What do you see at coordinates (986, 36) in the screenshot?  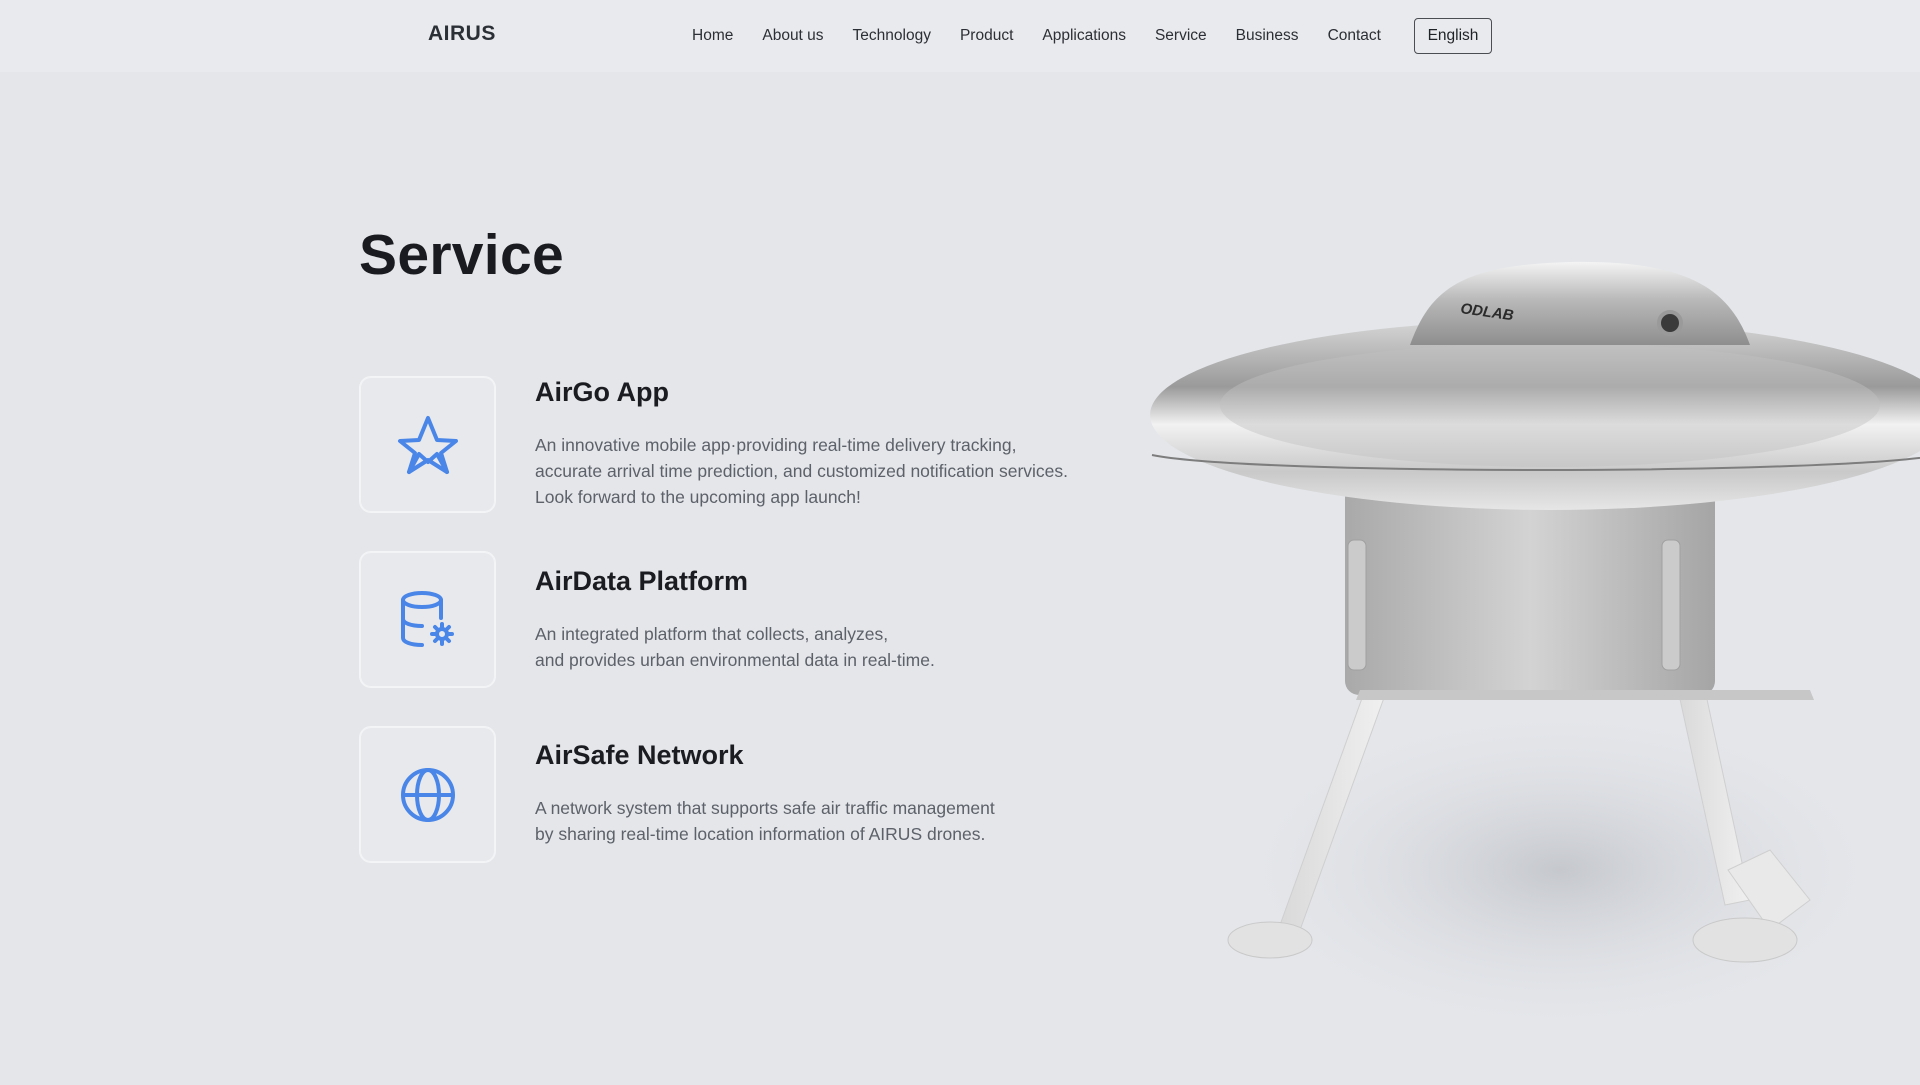 I see `nav-item-product: Product` at bounding box center [986, 36].